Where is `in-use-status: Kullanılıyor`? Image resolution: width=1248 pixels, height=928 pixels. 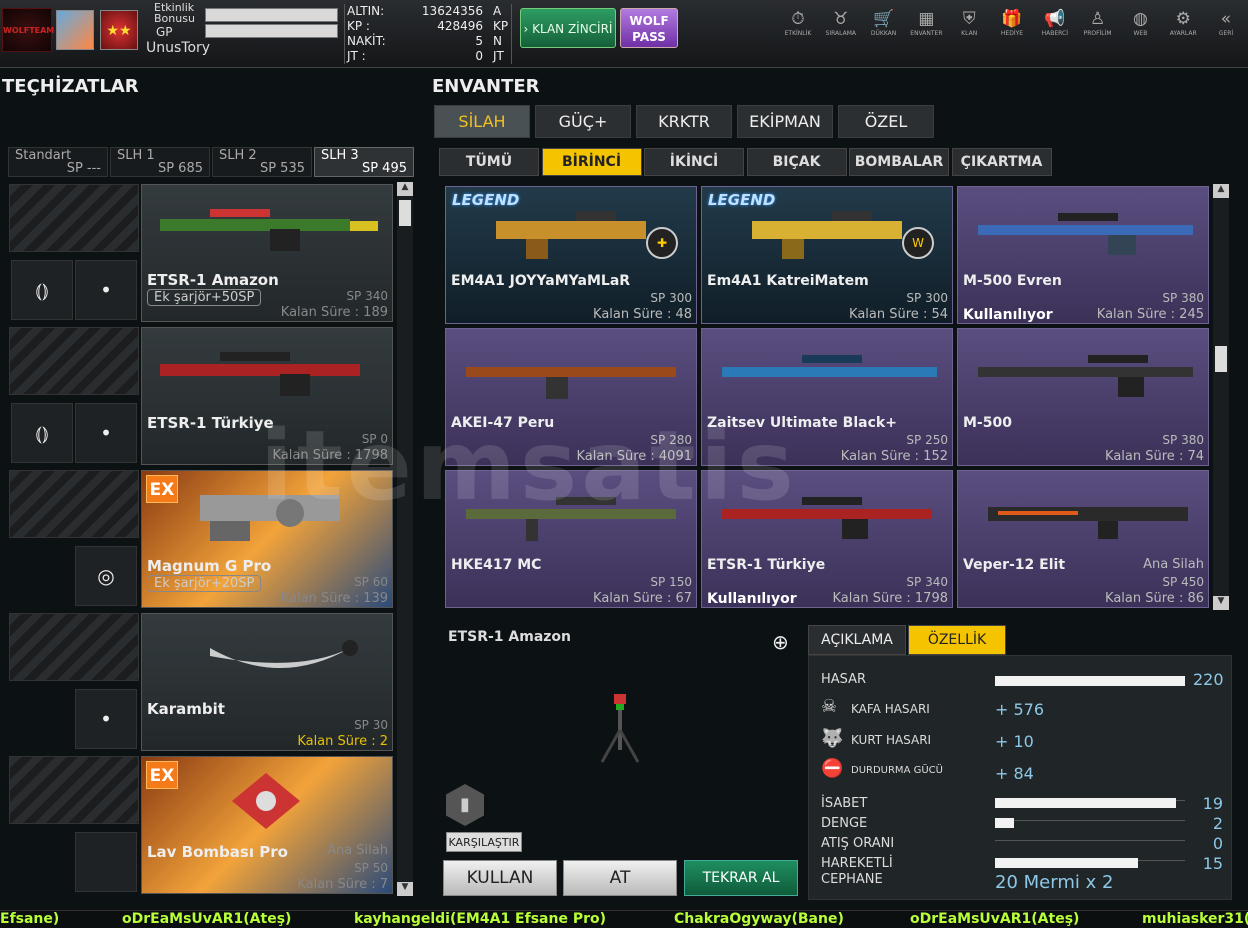
in-use-status: Kullanılıyor is located at coordinates (1008, 315).